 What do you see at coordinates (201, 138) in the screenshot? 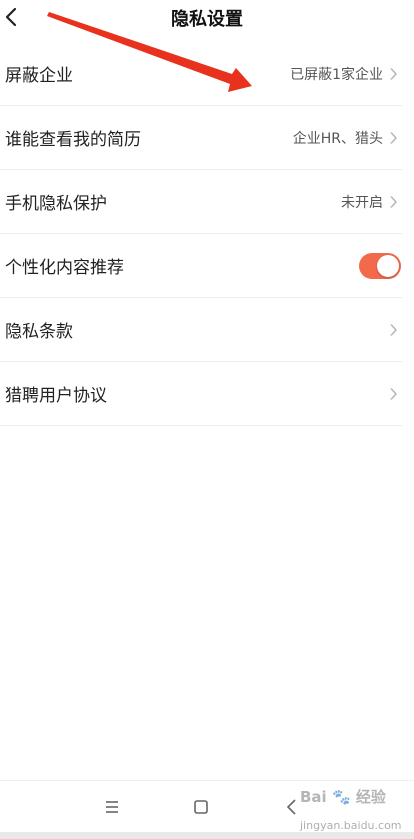
I see `setting-row-resume-visibility: 谁能查看我的简历 企业HR、猎头` at bounding box center [201, 138].